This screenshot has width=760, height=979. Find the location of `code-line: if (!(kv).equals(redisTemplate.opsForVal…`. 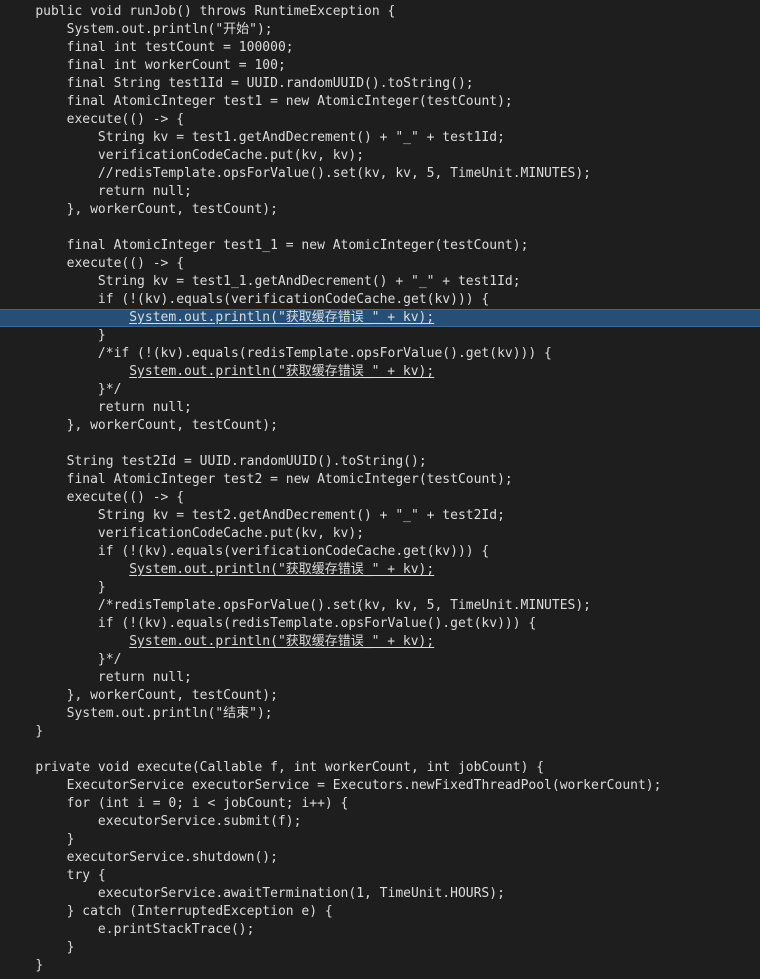

code-line: if (!(kv).equals(redisTemplate.opsForVal… is located at coordinates (380, 624).